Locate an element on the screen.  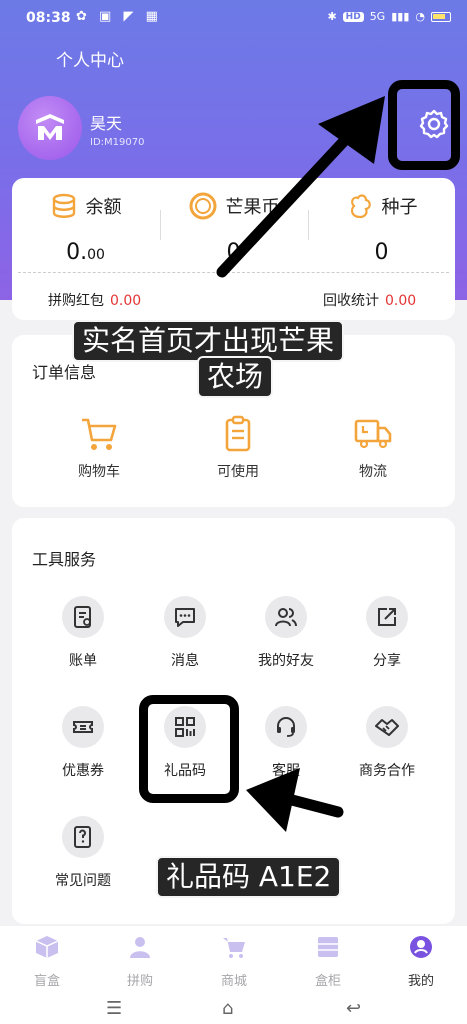
order-item-label: 可使用 is located at coordinates (238, 472).